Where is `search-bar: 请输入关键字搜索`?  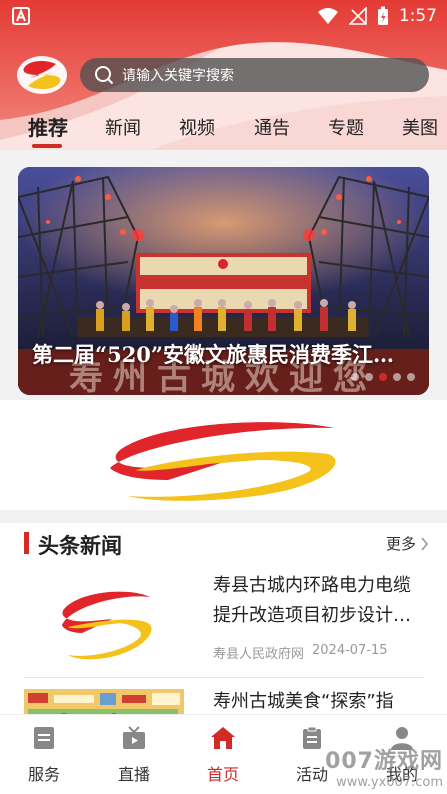
search-bar: 请输入关键字搜索 is located at coordinates (254, 75).